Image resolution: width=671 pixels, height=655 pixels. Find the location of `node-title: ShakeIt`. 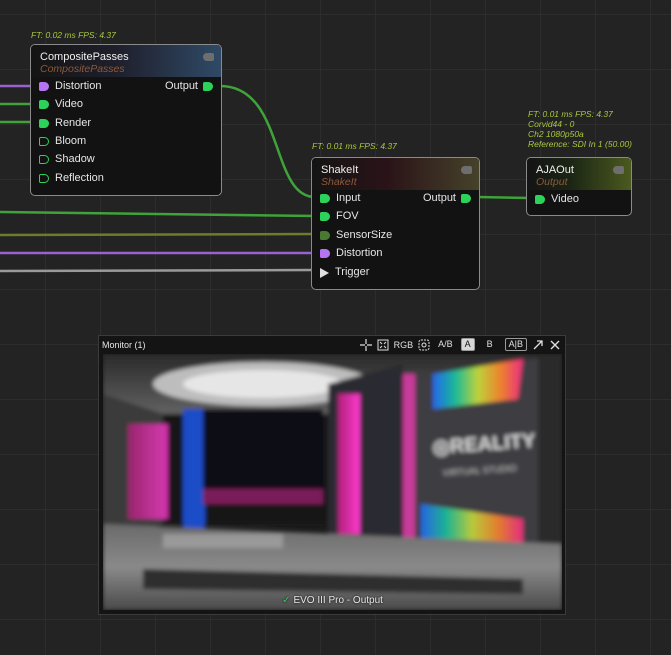

node-title: ShakeIt is located at coordinates (340, 170).